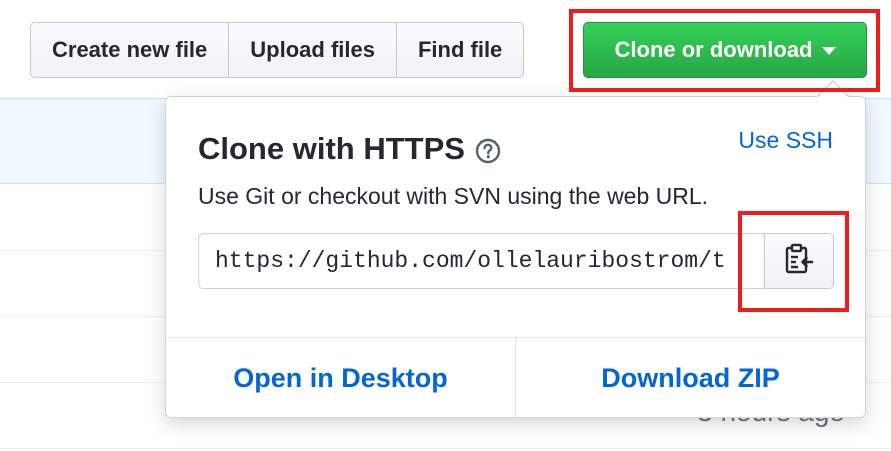 This screenshot has height=451, width=891. I want to click on clone-url-group, so click(516, 261).